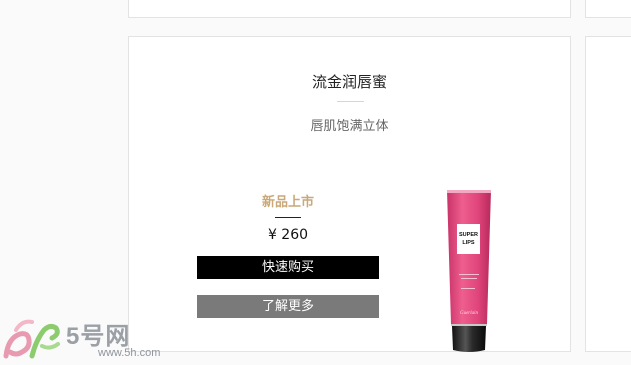  I want to click on product-price: ¥ 260, so click(288, 235).